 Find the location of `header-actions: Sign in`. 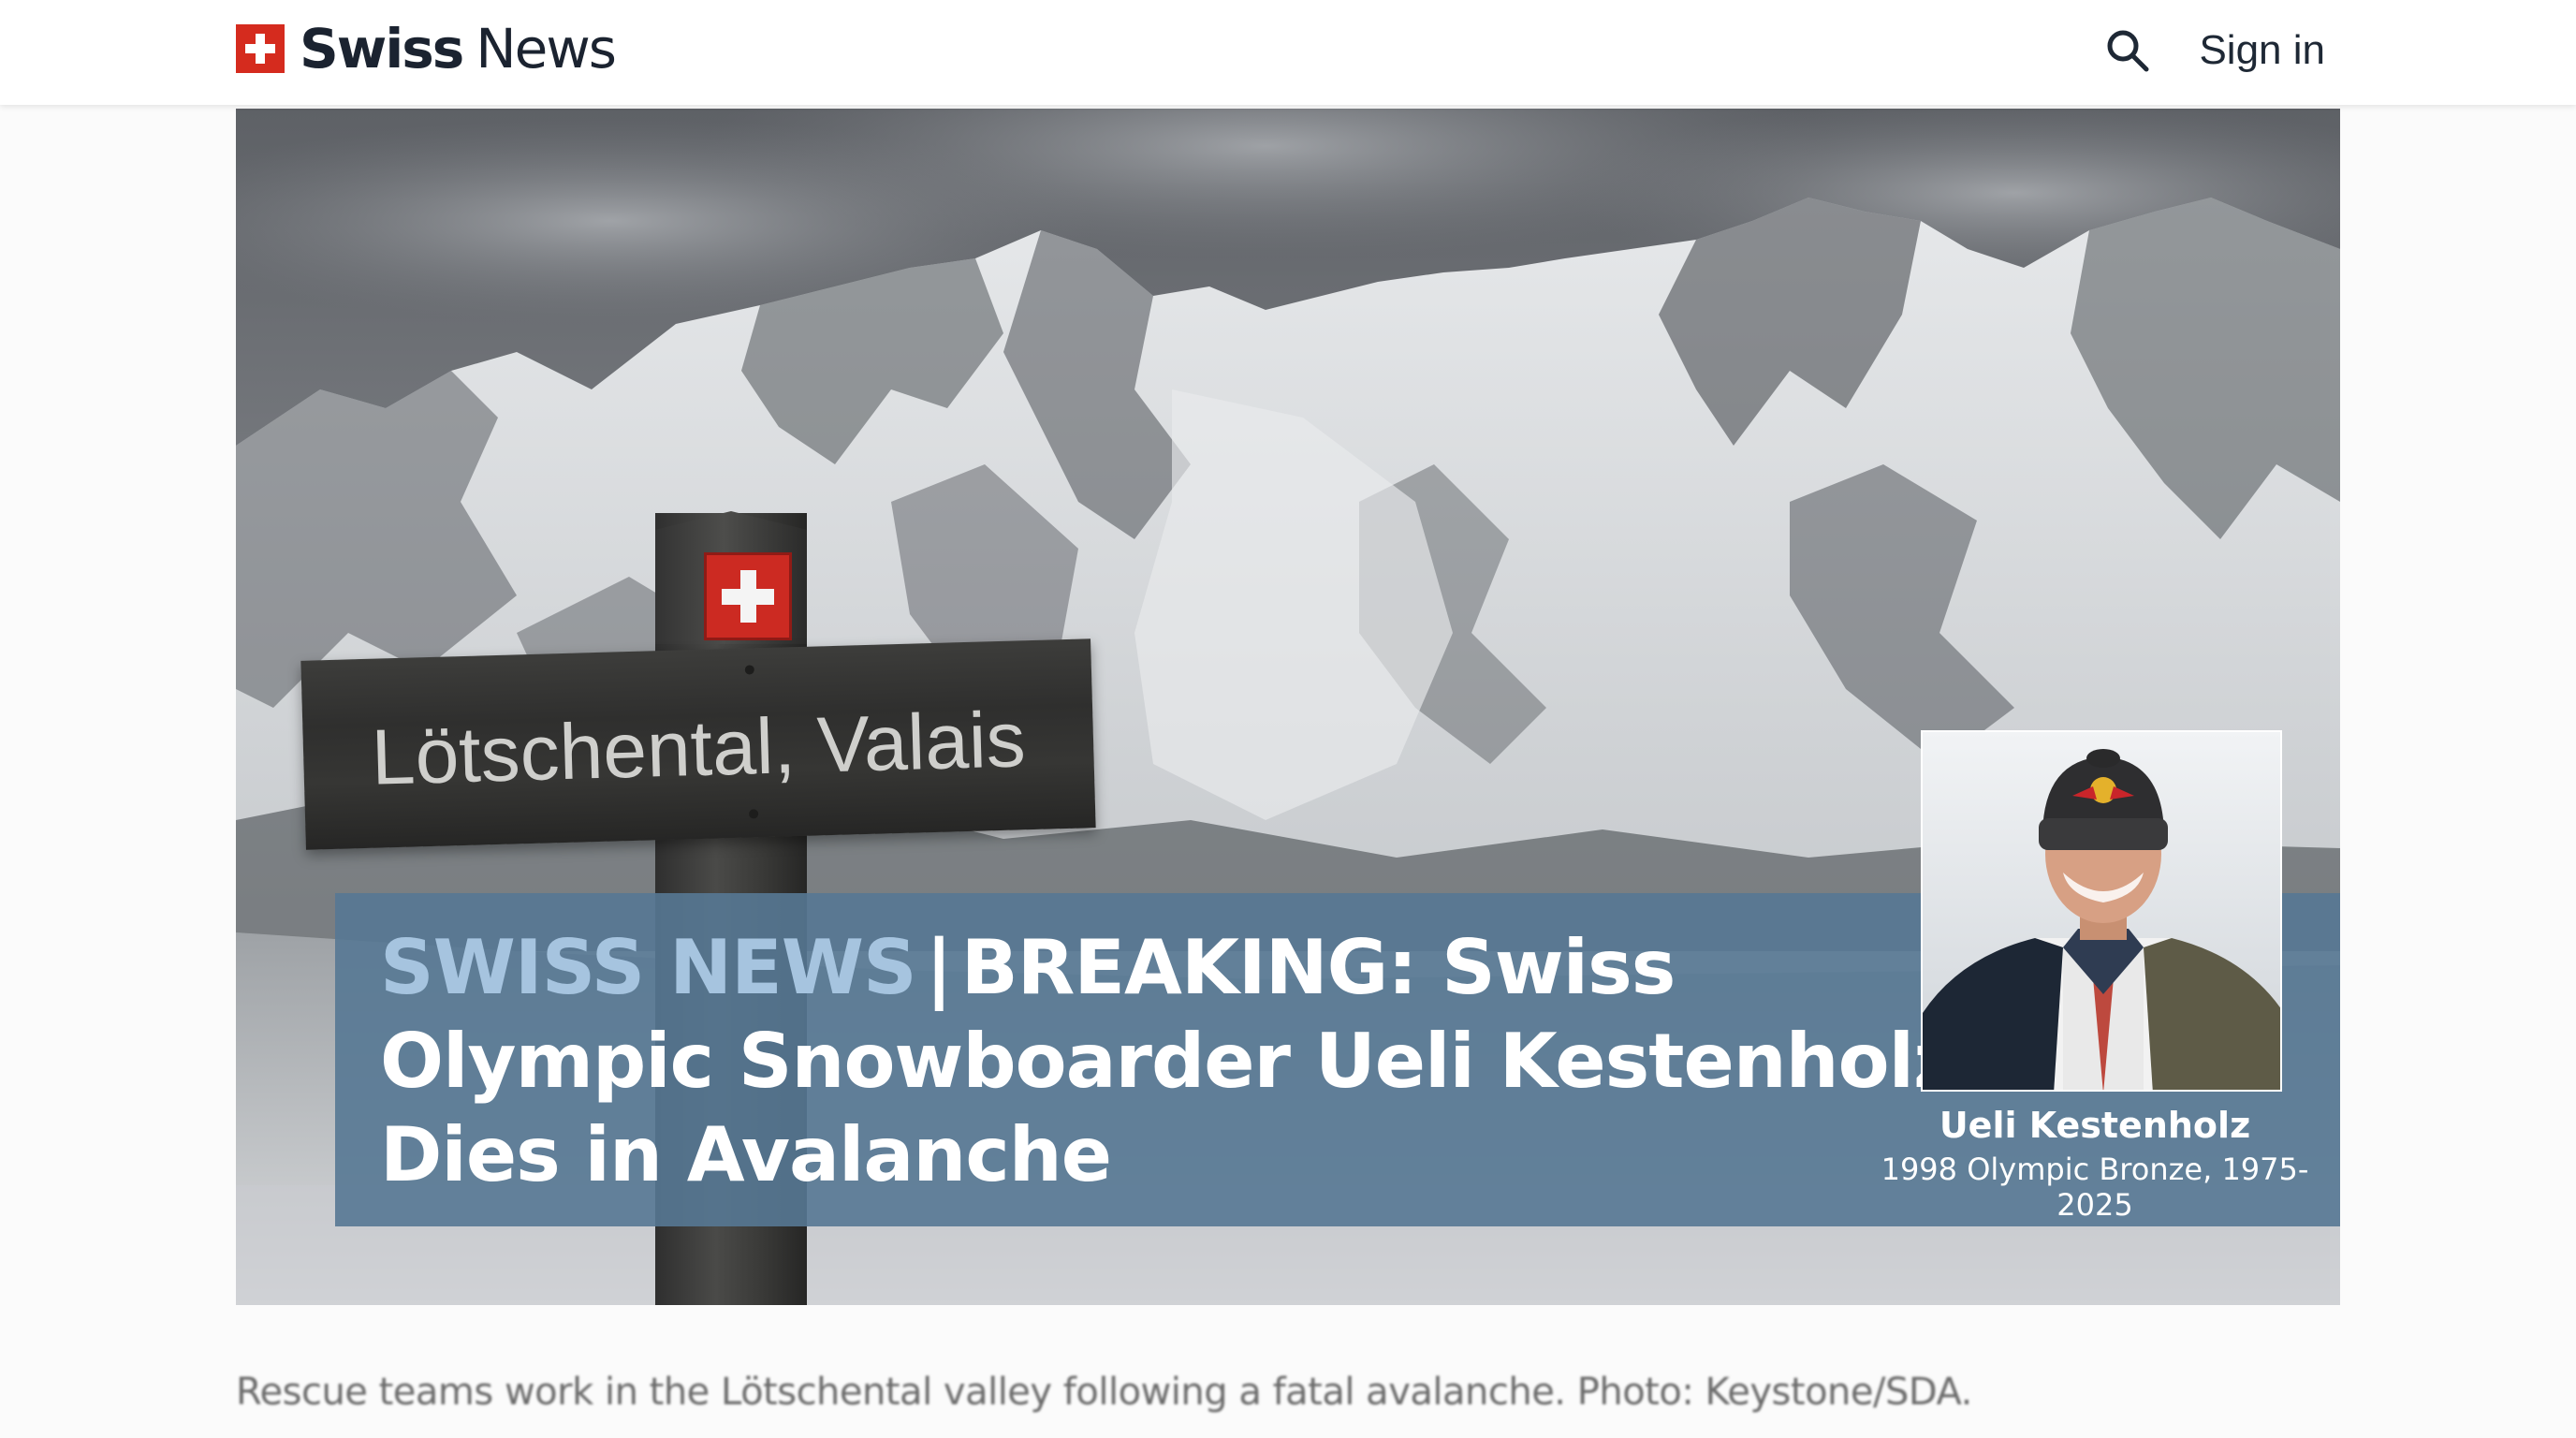

header-actions: Sign in is located at coordinates (2211, 51).